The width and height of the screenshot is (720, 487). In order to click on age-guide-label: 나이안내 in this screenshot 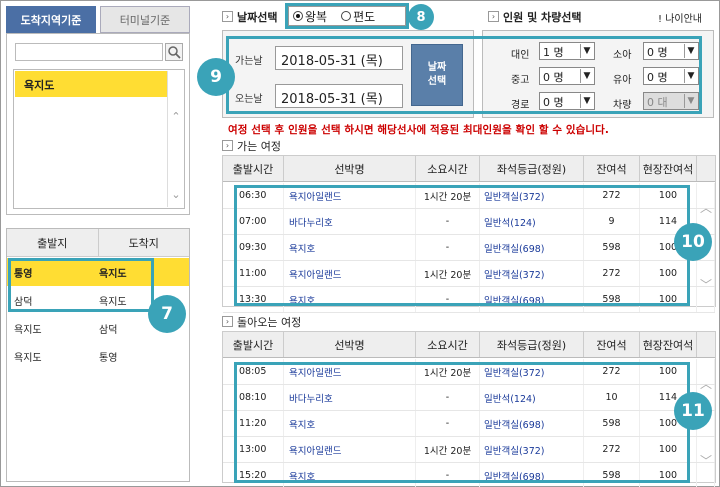, I will do `click(684, 19)`.